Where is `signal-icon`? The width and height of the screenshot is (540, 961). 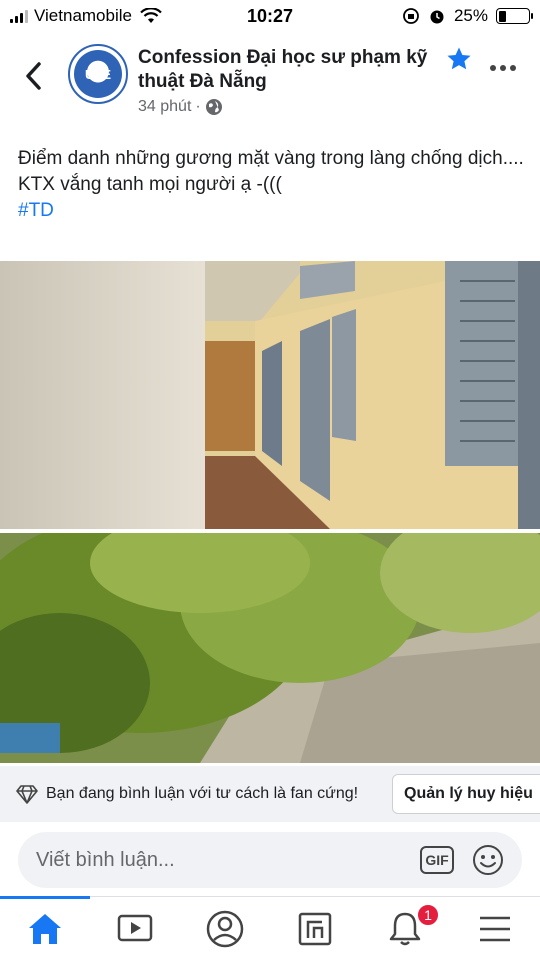
signal-icon is located at coordinates (19, 16).